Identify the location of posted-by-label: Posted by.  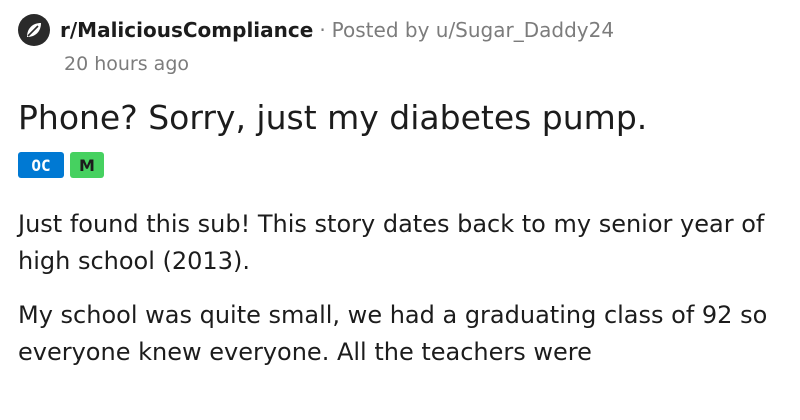
(380, 30).